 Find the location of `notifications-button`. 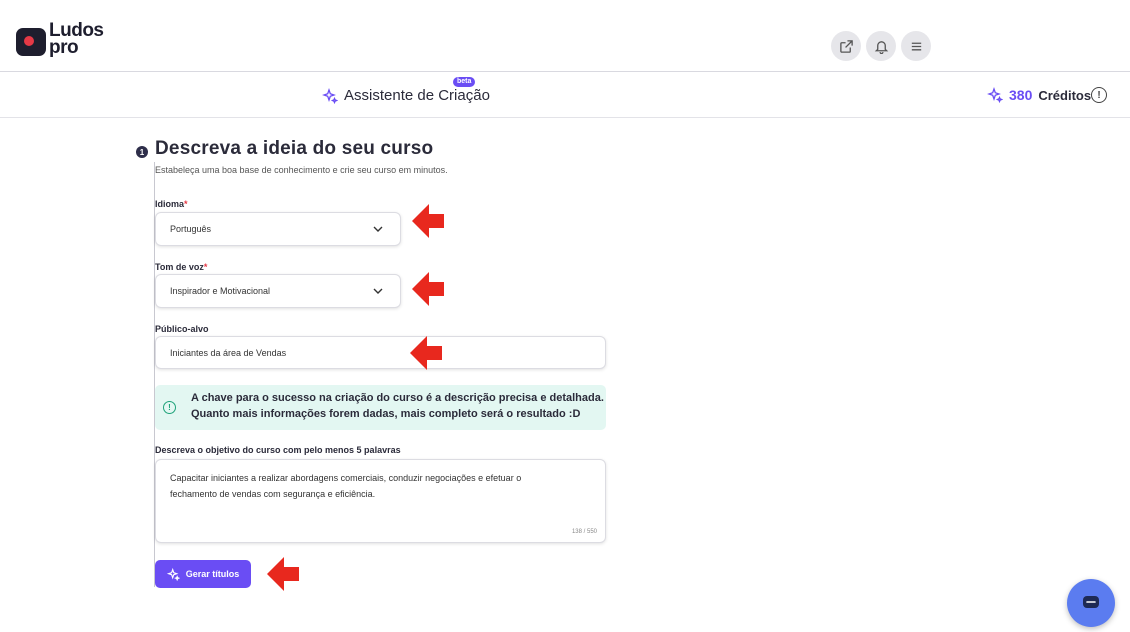

notifications-button is located at coordinates (881, 46).